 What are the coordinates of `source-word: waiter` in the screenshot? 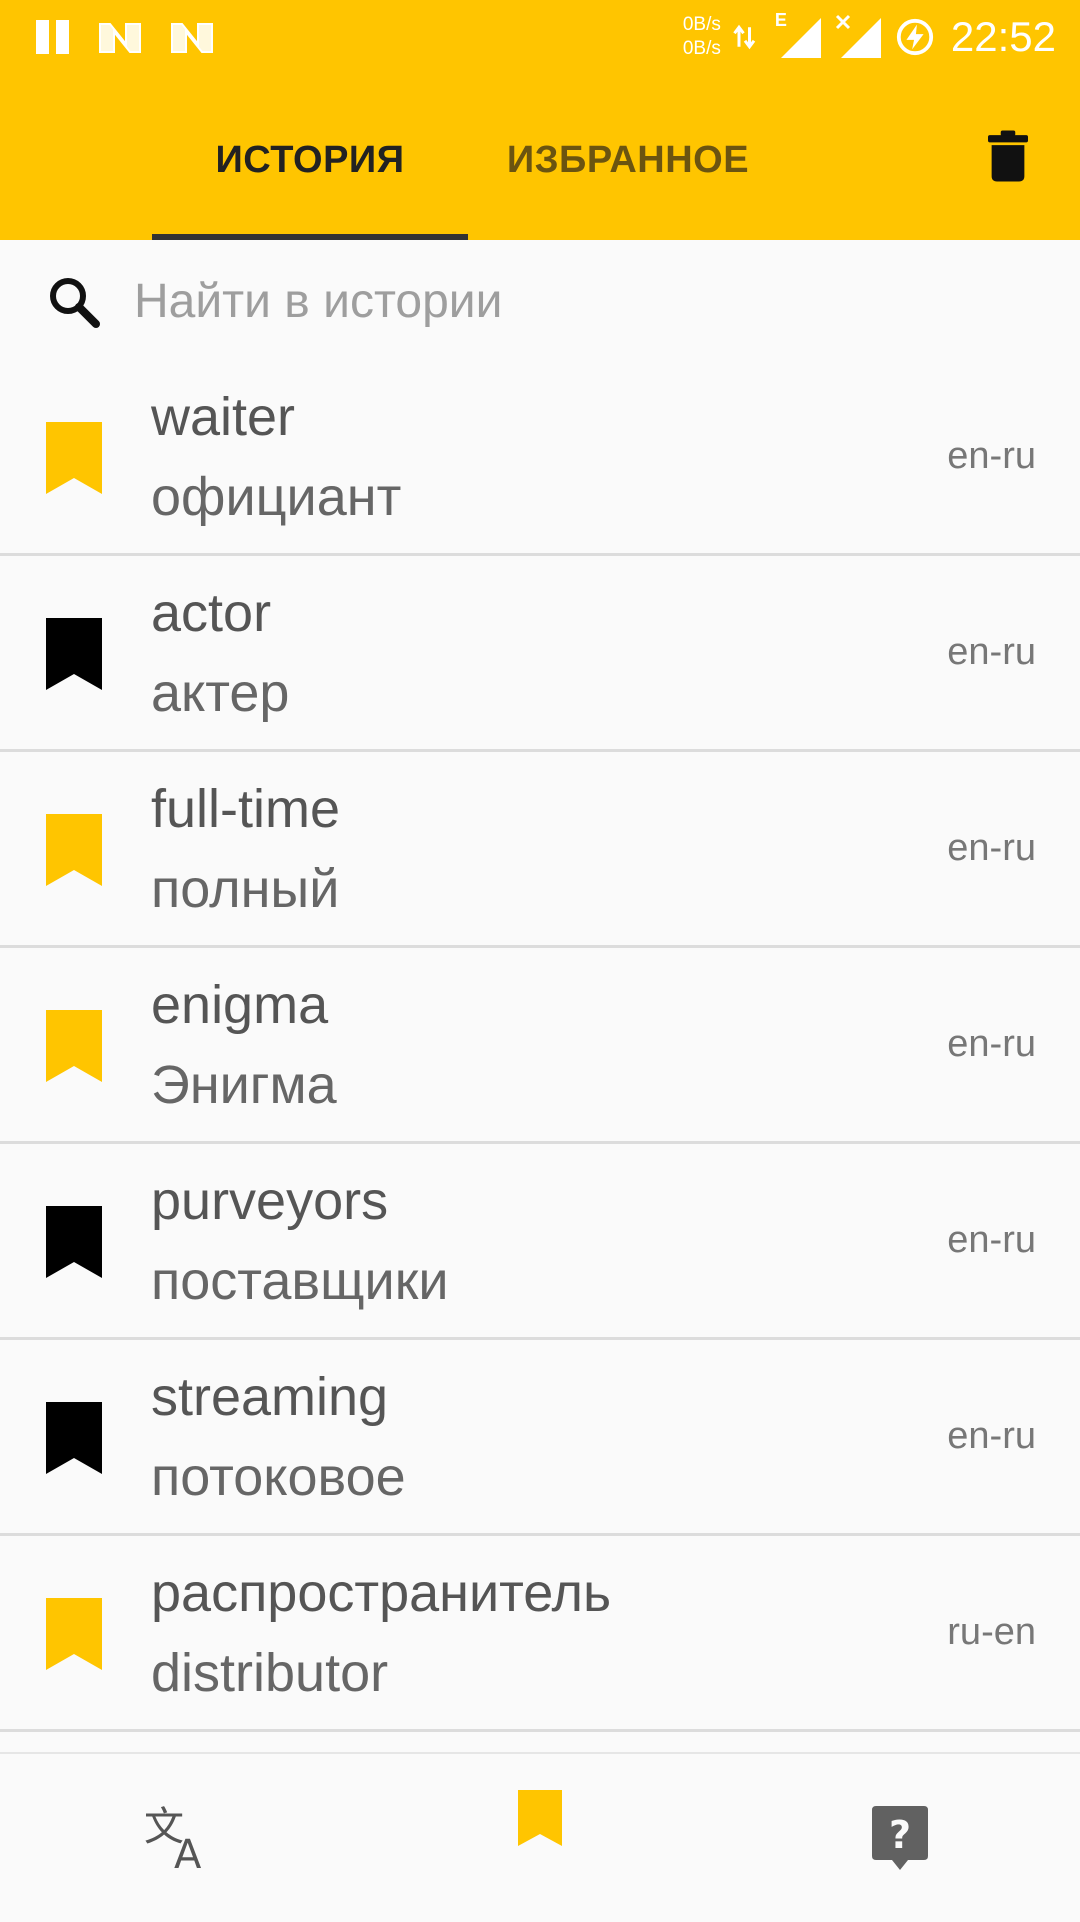 It's located at (223, 417).